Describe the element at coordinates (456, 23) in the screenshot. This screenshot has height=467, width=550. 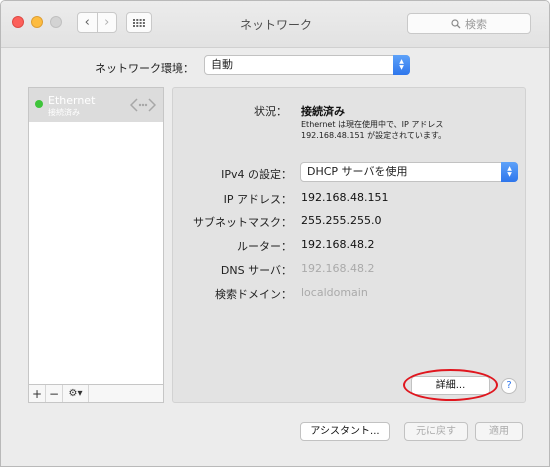
I see `search-icon` at that location.